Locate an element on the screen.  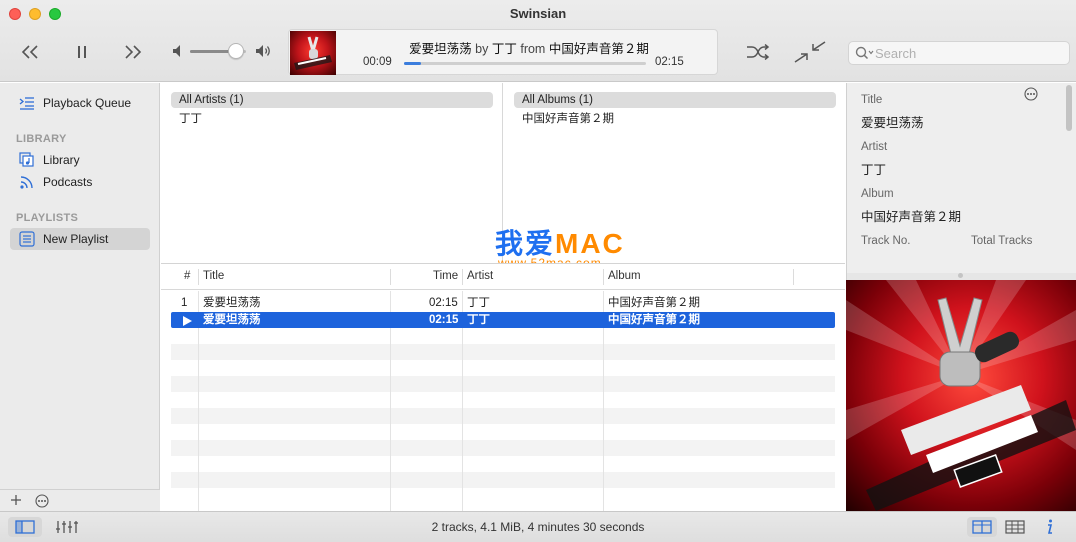
pause-button is located at coordinates (82, 52).